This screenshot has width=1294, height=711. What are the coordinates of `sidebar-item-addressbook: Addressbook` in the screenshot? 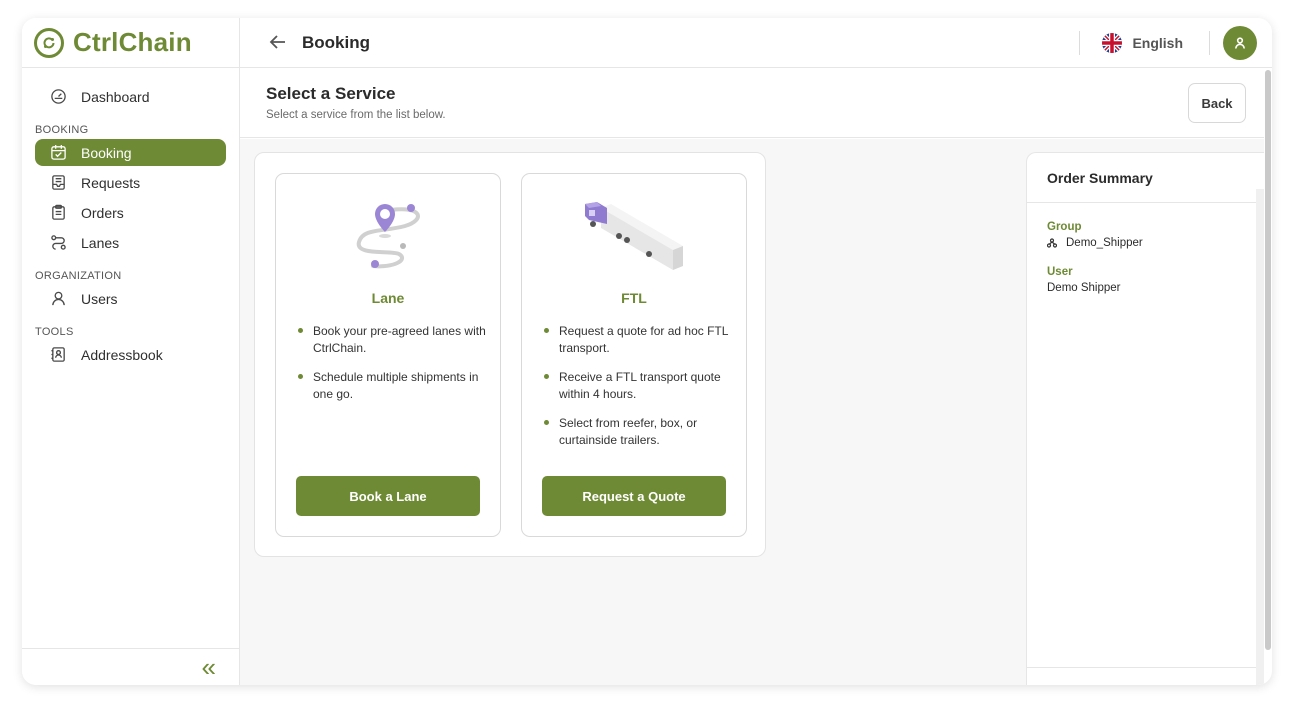 It's located at (130, 354).